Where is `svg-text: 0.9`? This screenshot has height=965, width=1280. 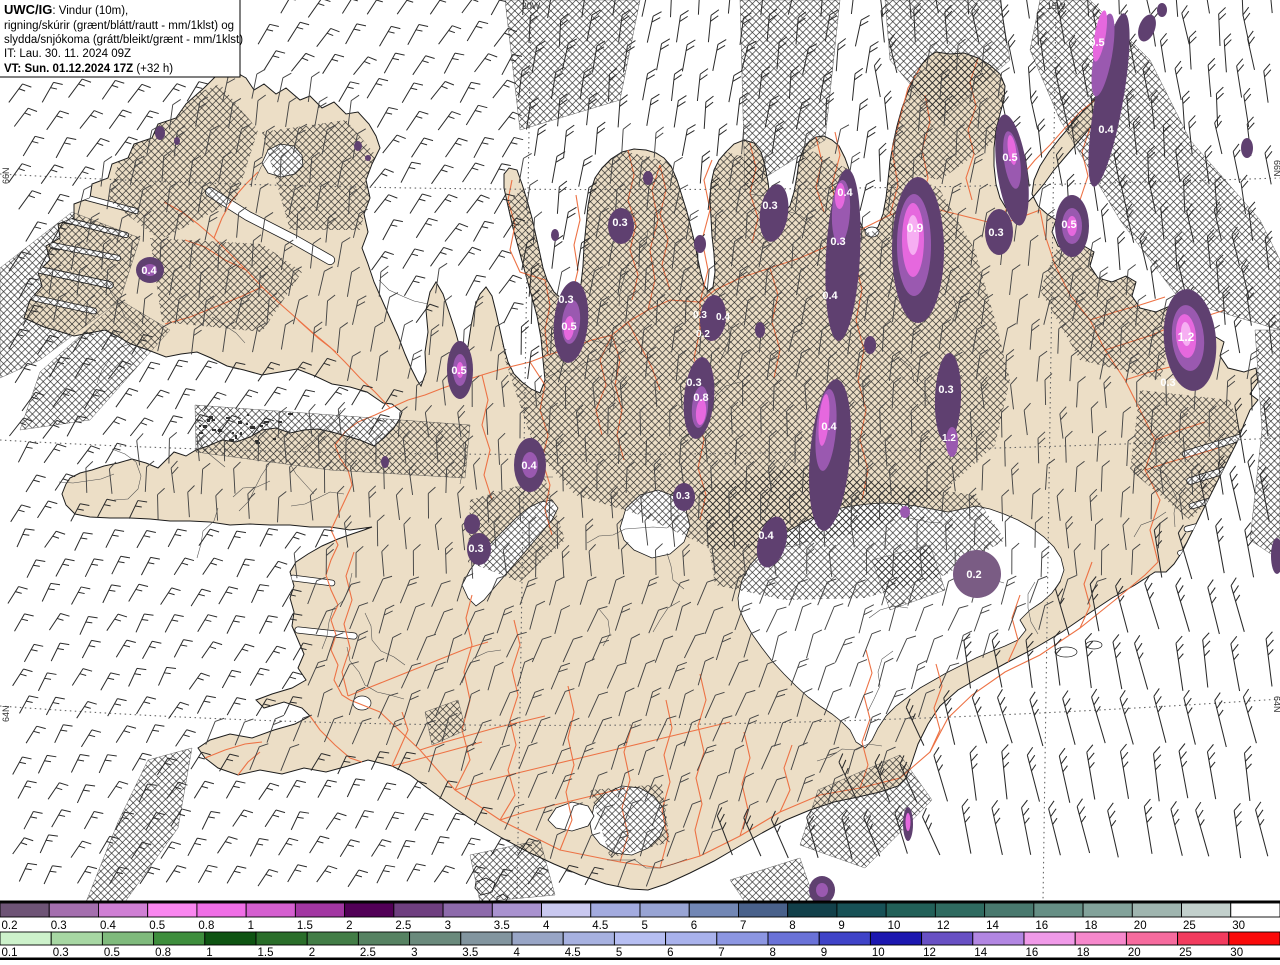 svg-text: 0.9 is located at coordinates (915, 228).